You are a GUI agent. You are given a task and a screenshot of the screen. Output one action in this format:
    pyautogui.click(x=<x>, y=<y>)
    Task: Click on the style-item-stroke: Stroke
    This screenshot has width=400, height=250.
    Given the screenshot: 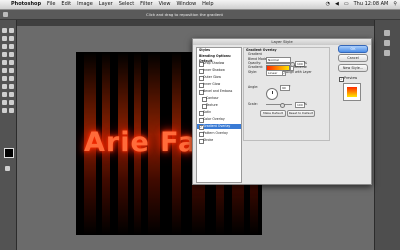 What is the action you would take?
    pyautogui.click(x=219, y=141)
    